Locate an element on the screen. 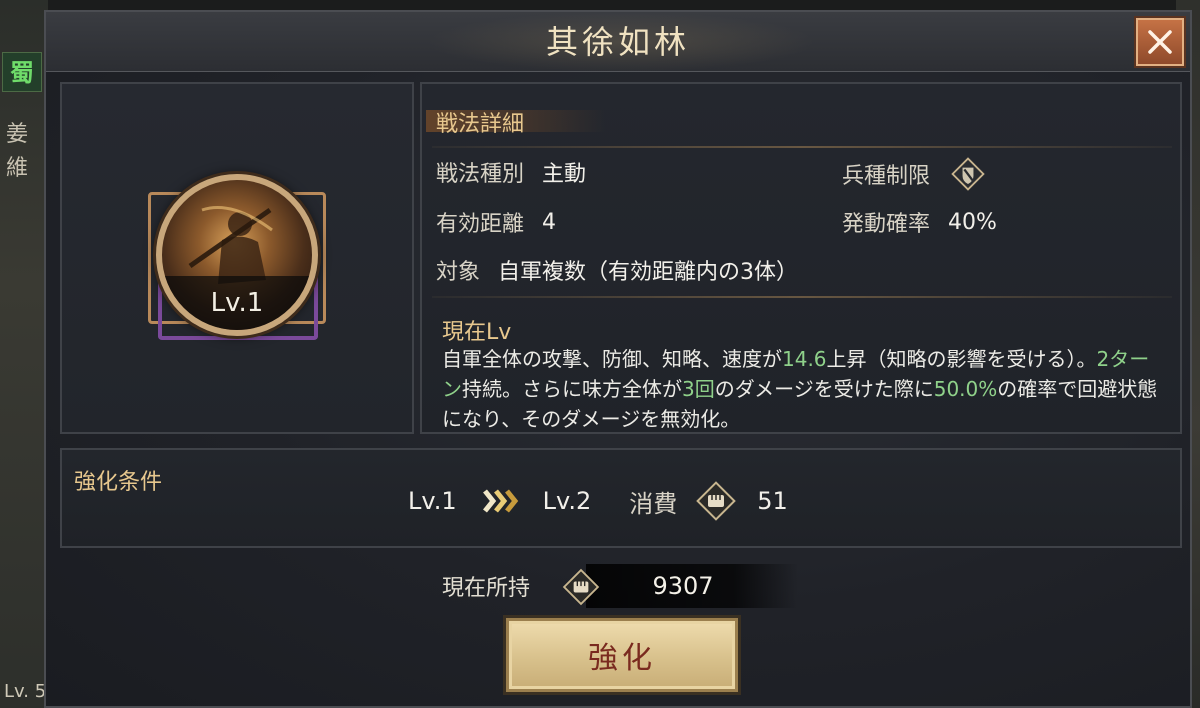 The height and width of the screenshot is (708, 1200). faction-badge: 蜀 is located at coordinates (22, 72).